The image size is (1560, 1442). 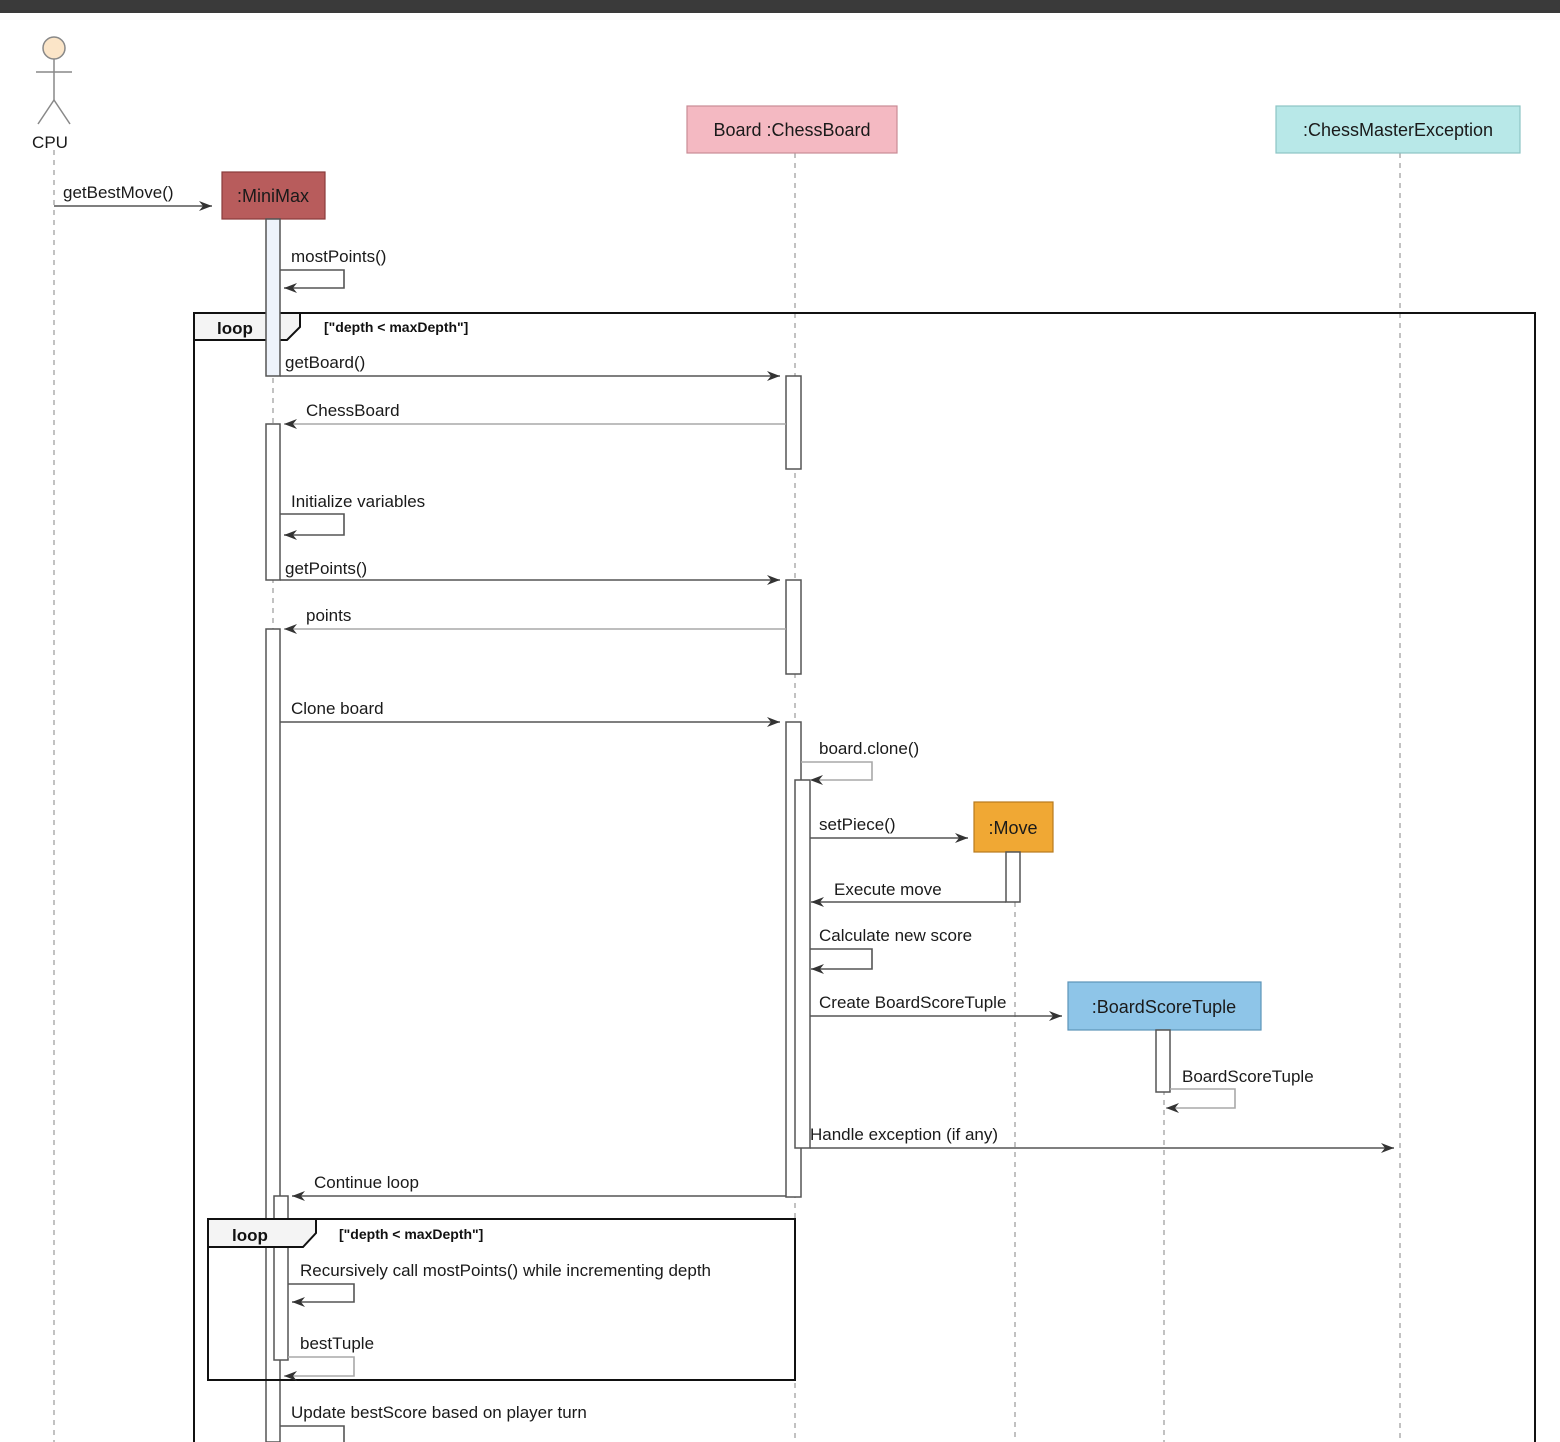 What do you see at coordinates (328, 615) in the screenshot?
I see `message-label: points` at bounding box center [328, 615].